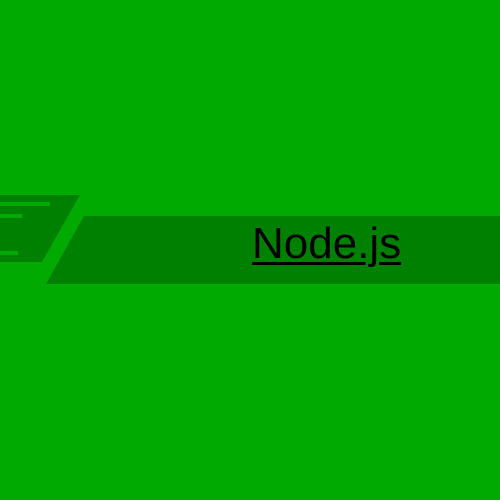 Image resolution: width=500 pixels, height=500 pixels. I want to click on nodejs-link: Node.js, so click(326, 244).